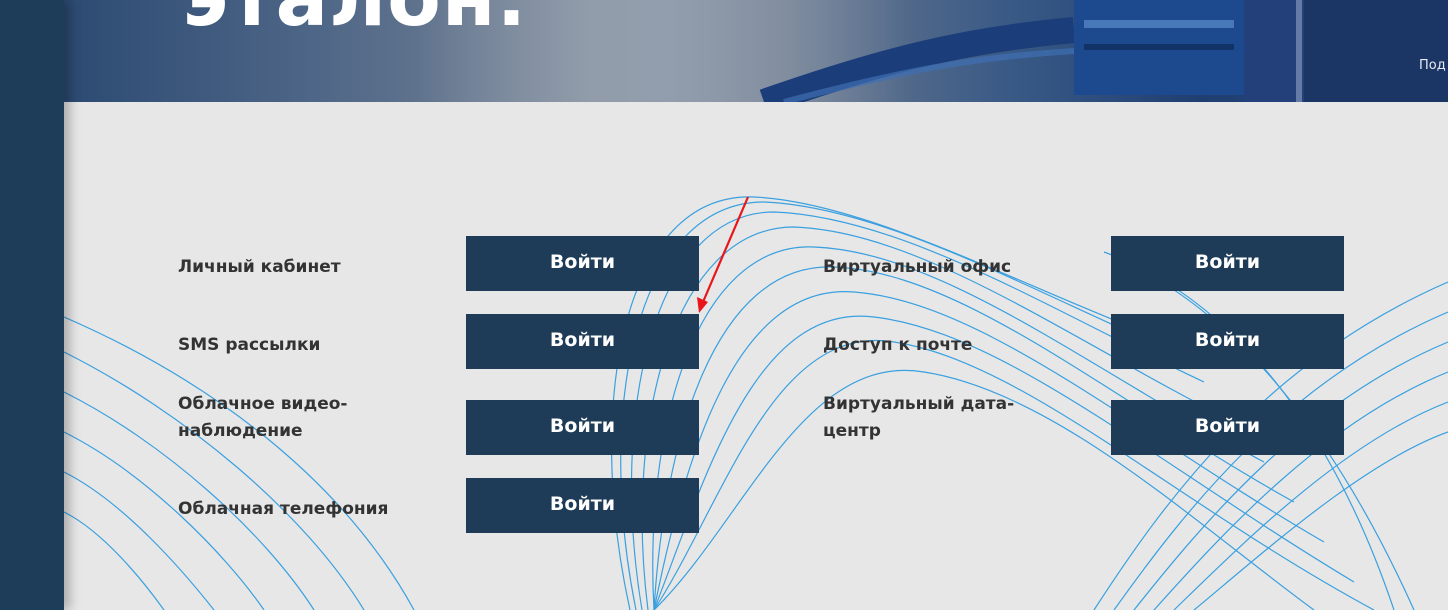 The width and height of the screenshot is (1448, 610). Describe the element at coordinates (283, 509) in the screenshot. I see `service-label-cloud-telephony: Облачная телефония` at that location.